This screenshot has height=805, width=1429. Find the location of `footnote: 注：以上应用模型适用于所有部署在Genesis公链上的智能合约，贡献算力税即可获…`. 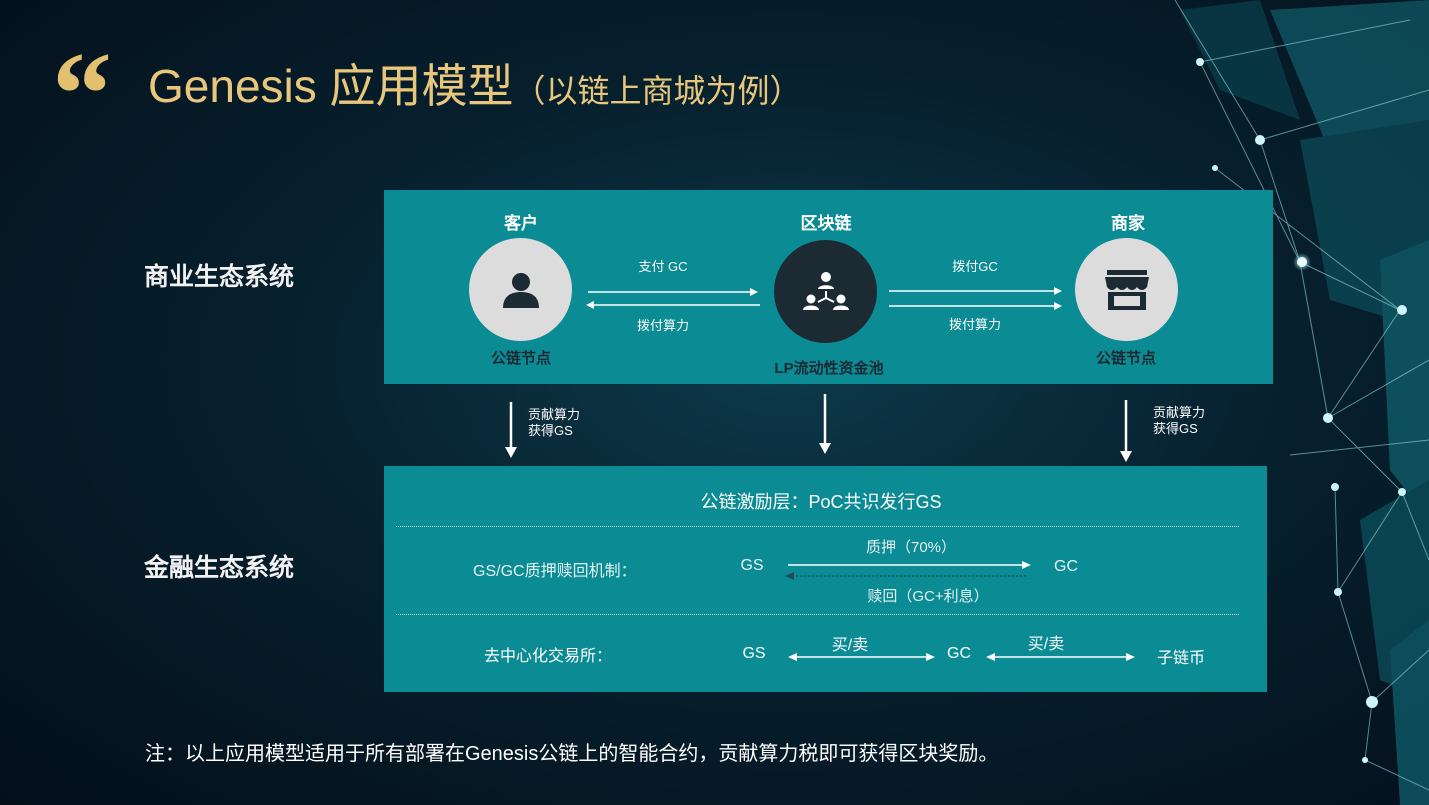

footnote: 注：以上应用模型适用于所有部署在Genesis公链上的智能合约，贡献算力税即可获… is located at coordinates (572, 754).